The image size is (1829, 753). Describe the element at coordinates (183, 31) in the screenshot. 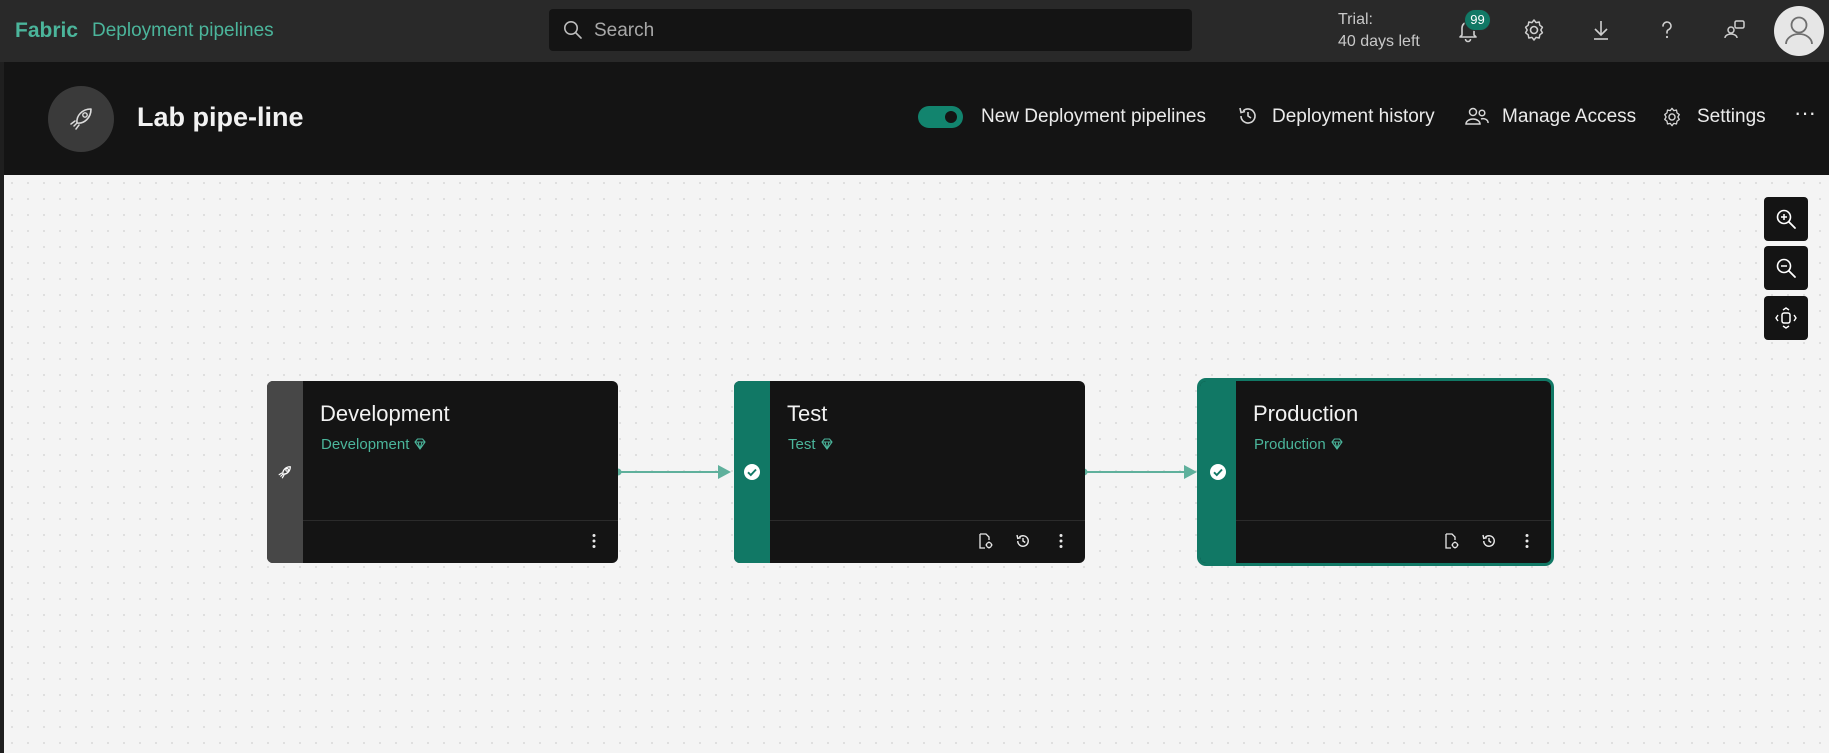

I see `product-name: Deployment pipelines` at that location.